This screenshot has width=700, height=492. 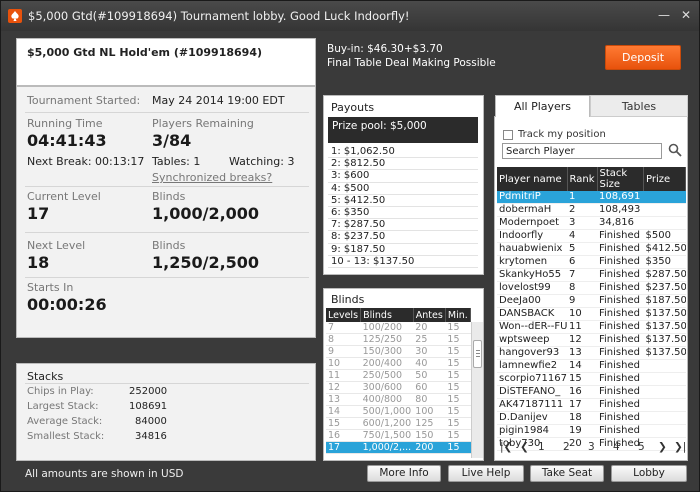 What do you see at coordinates (582, 210) in the screenshot?
I see `player-cell: 2` at bounding box center [582, 210].